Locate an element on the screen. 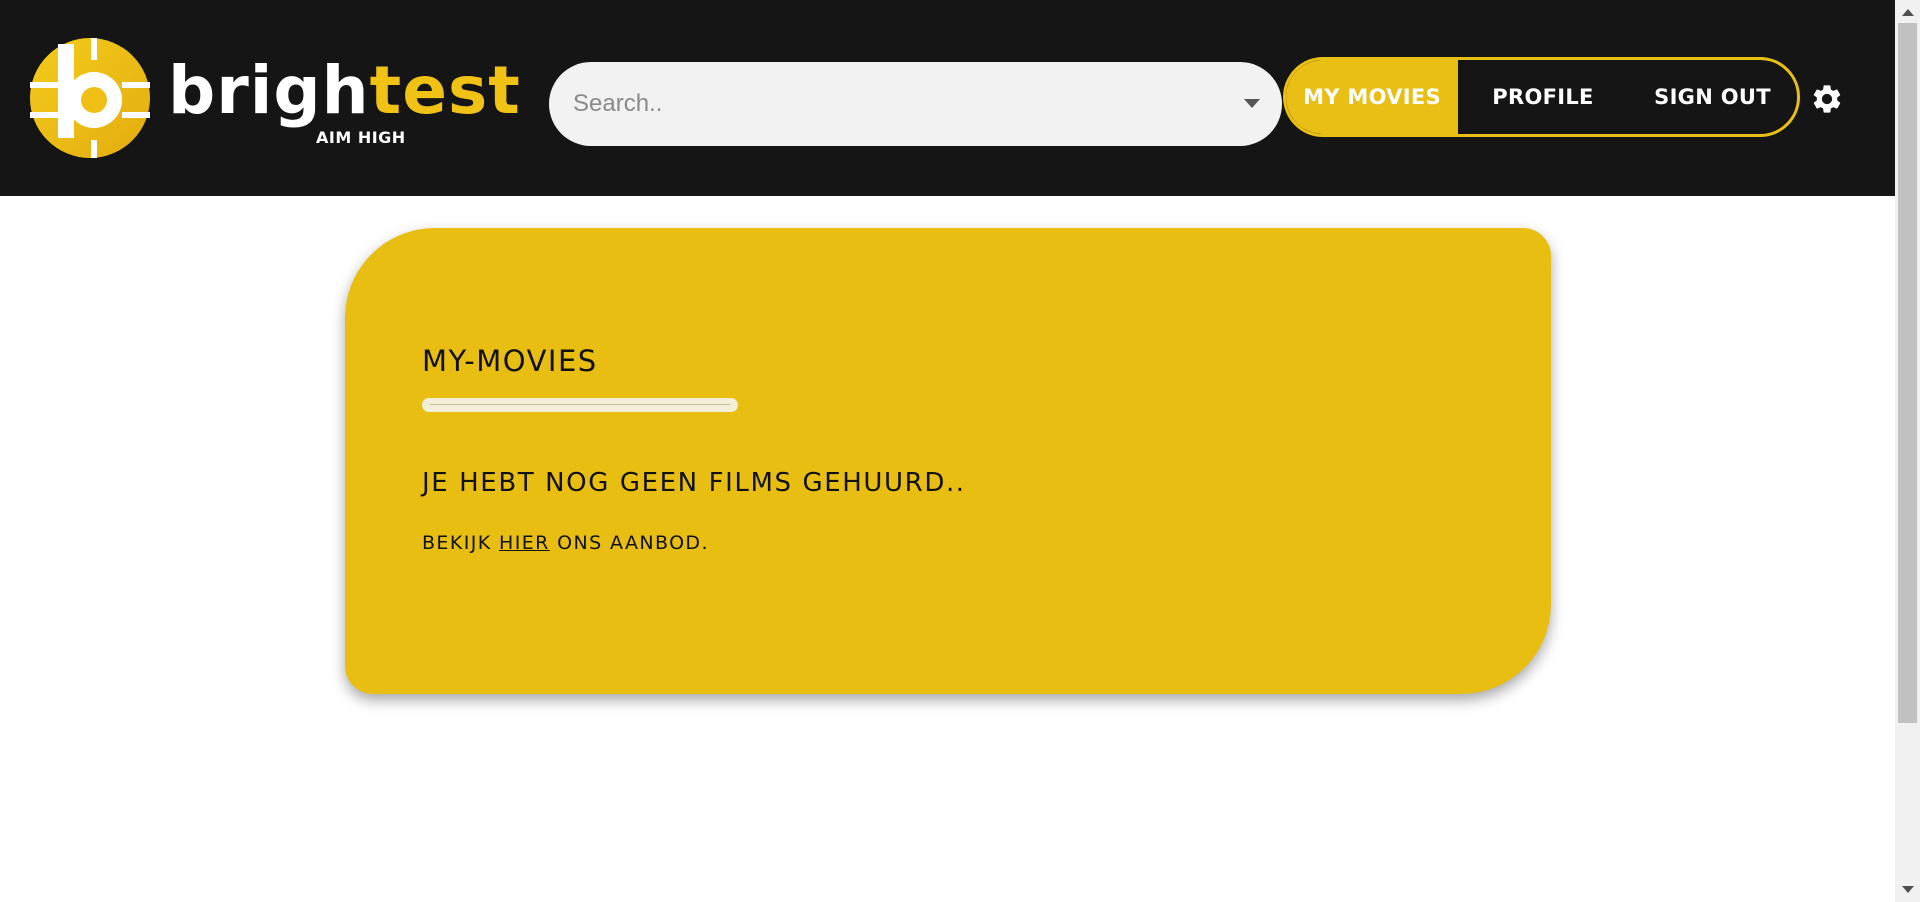 This screenshot has height=902, width=1920. logo-word-white: brigh is located at coordinates (269, 90).